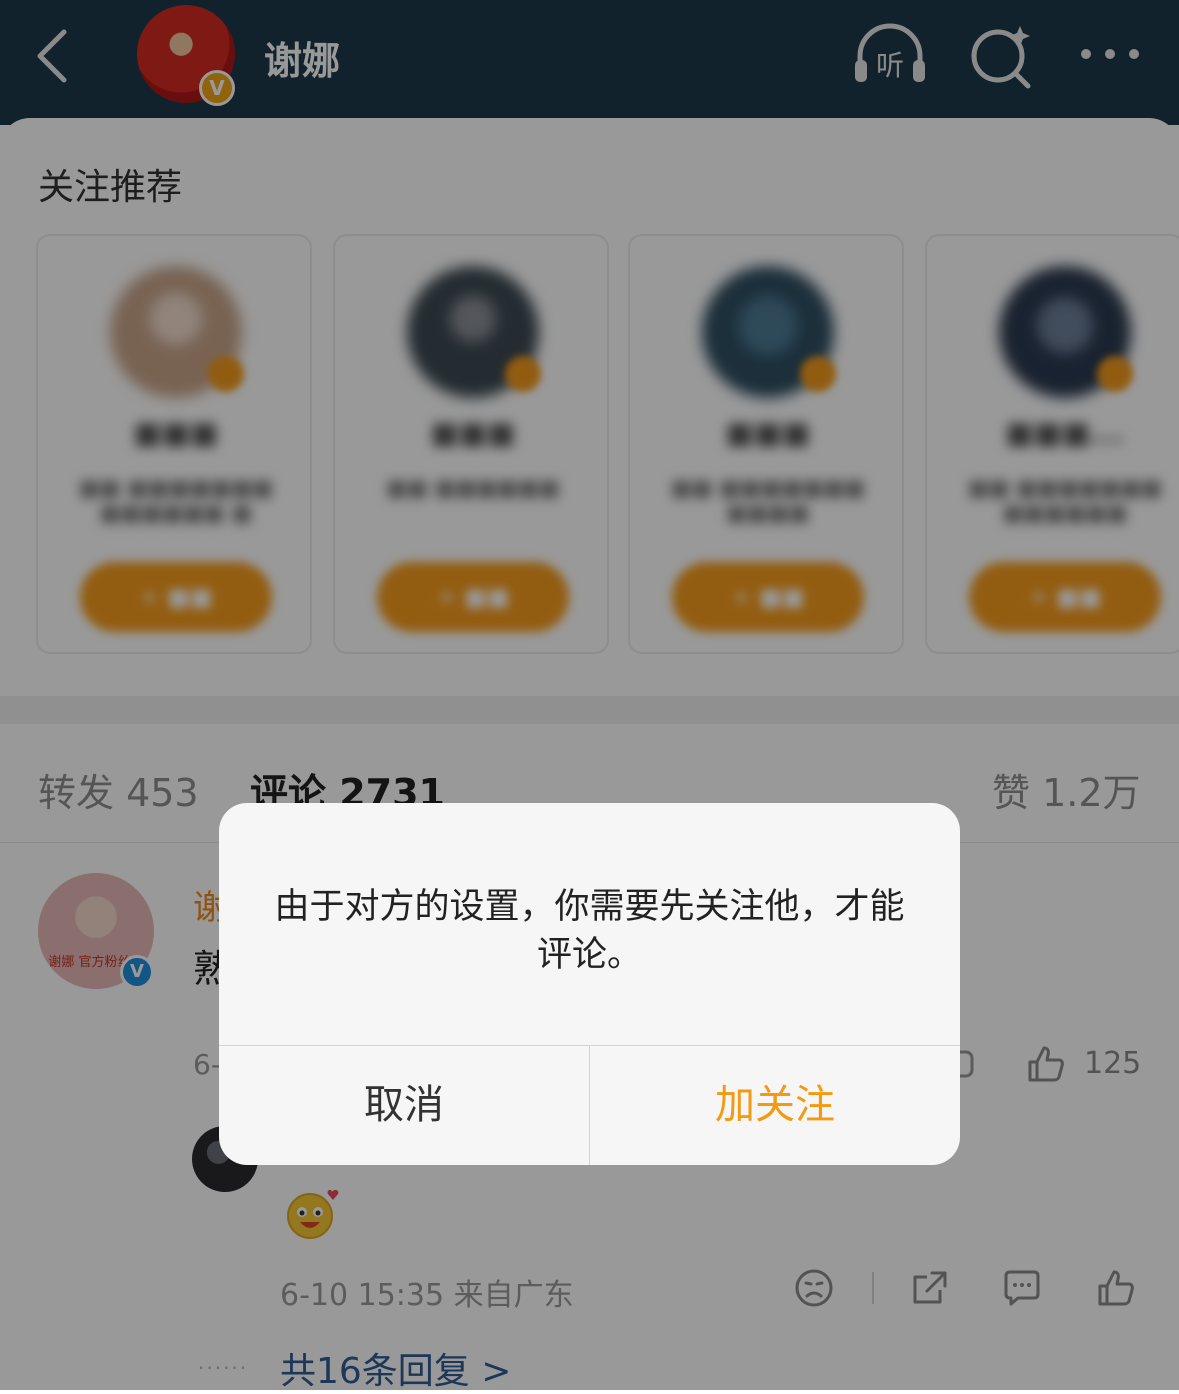 Image resolution: width=1179 pixels, height=1394 pixels. What do you see at coordinates (404, 1105) in the screenshot?
I see `cancel-button: 取消` at bounding box center [404, 1105].